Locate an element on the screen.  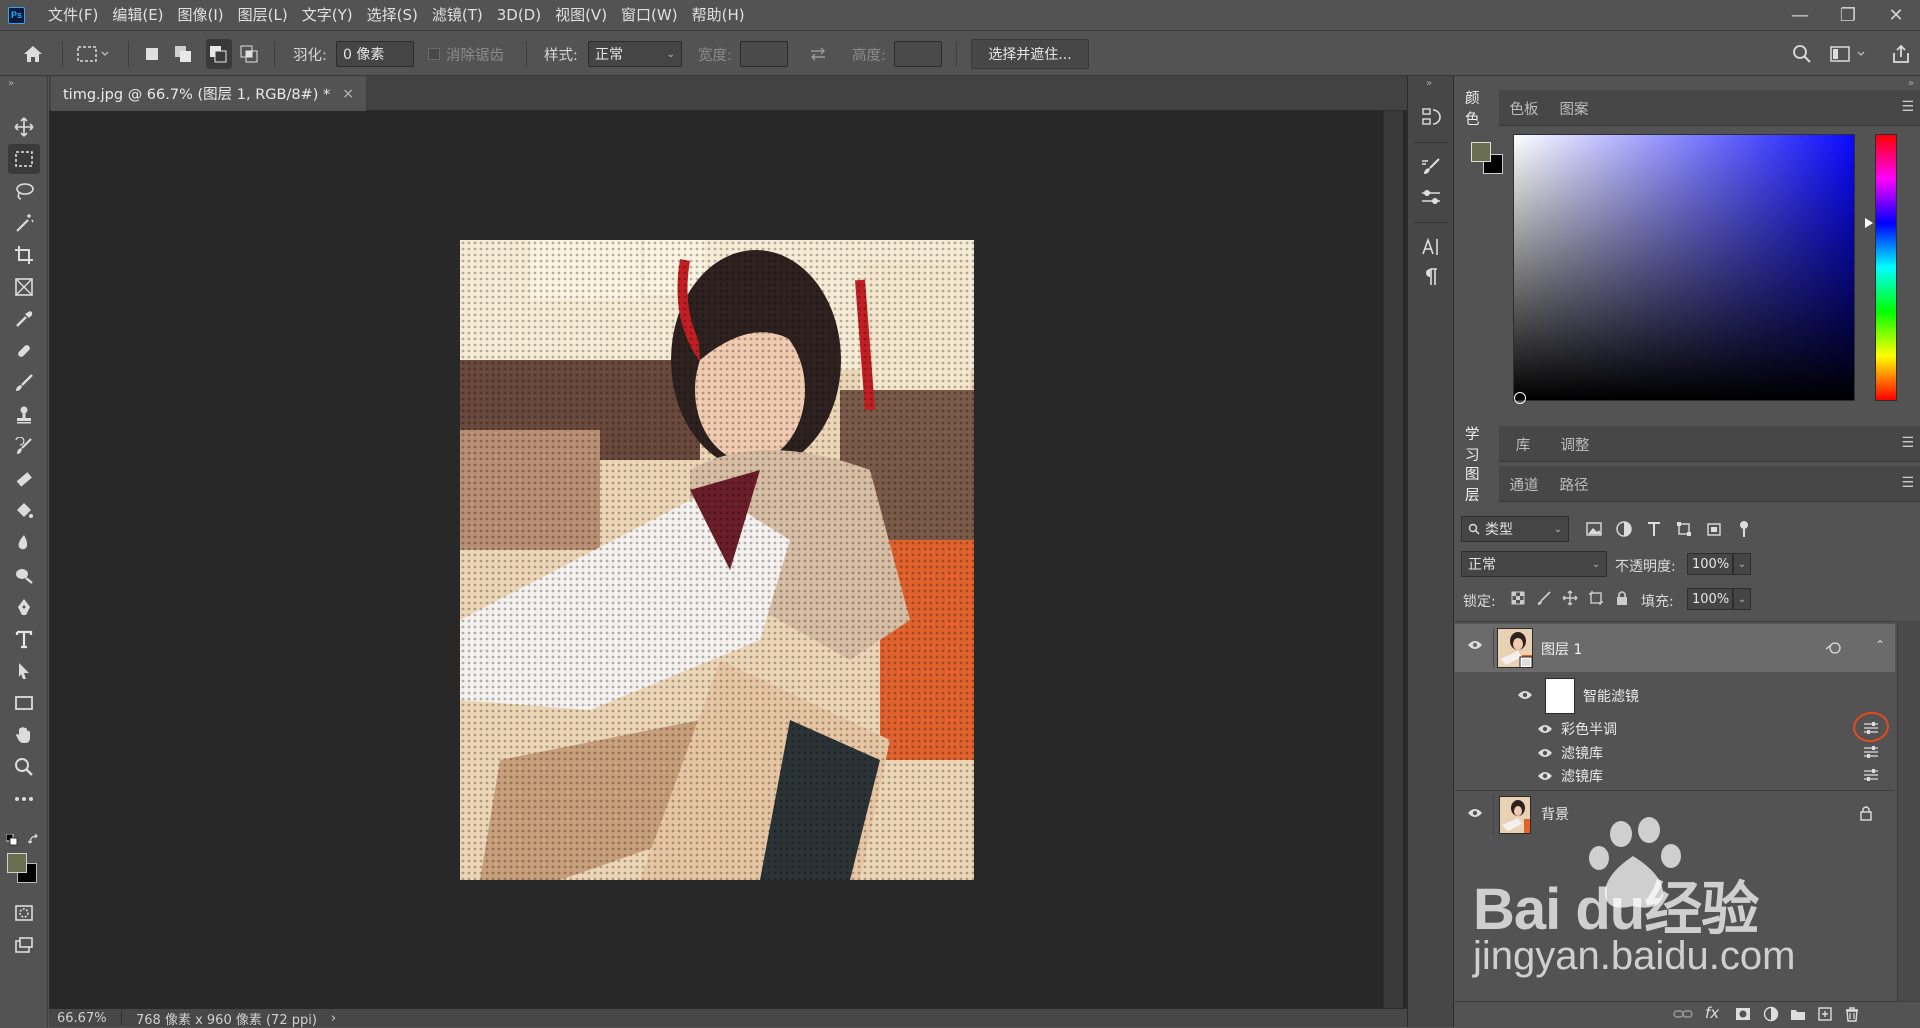
lock-artboard-icon is located at coordinates (1596, 598).